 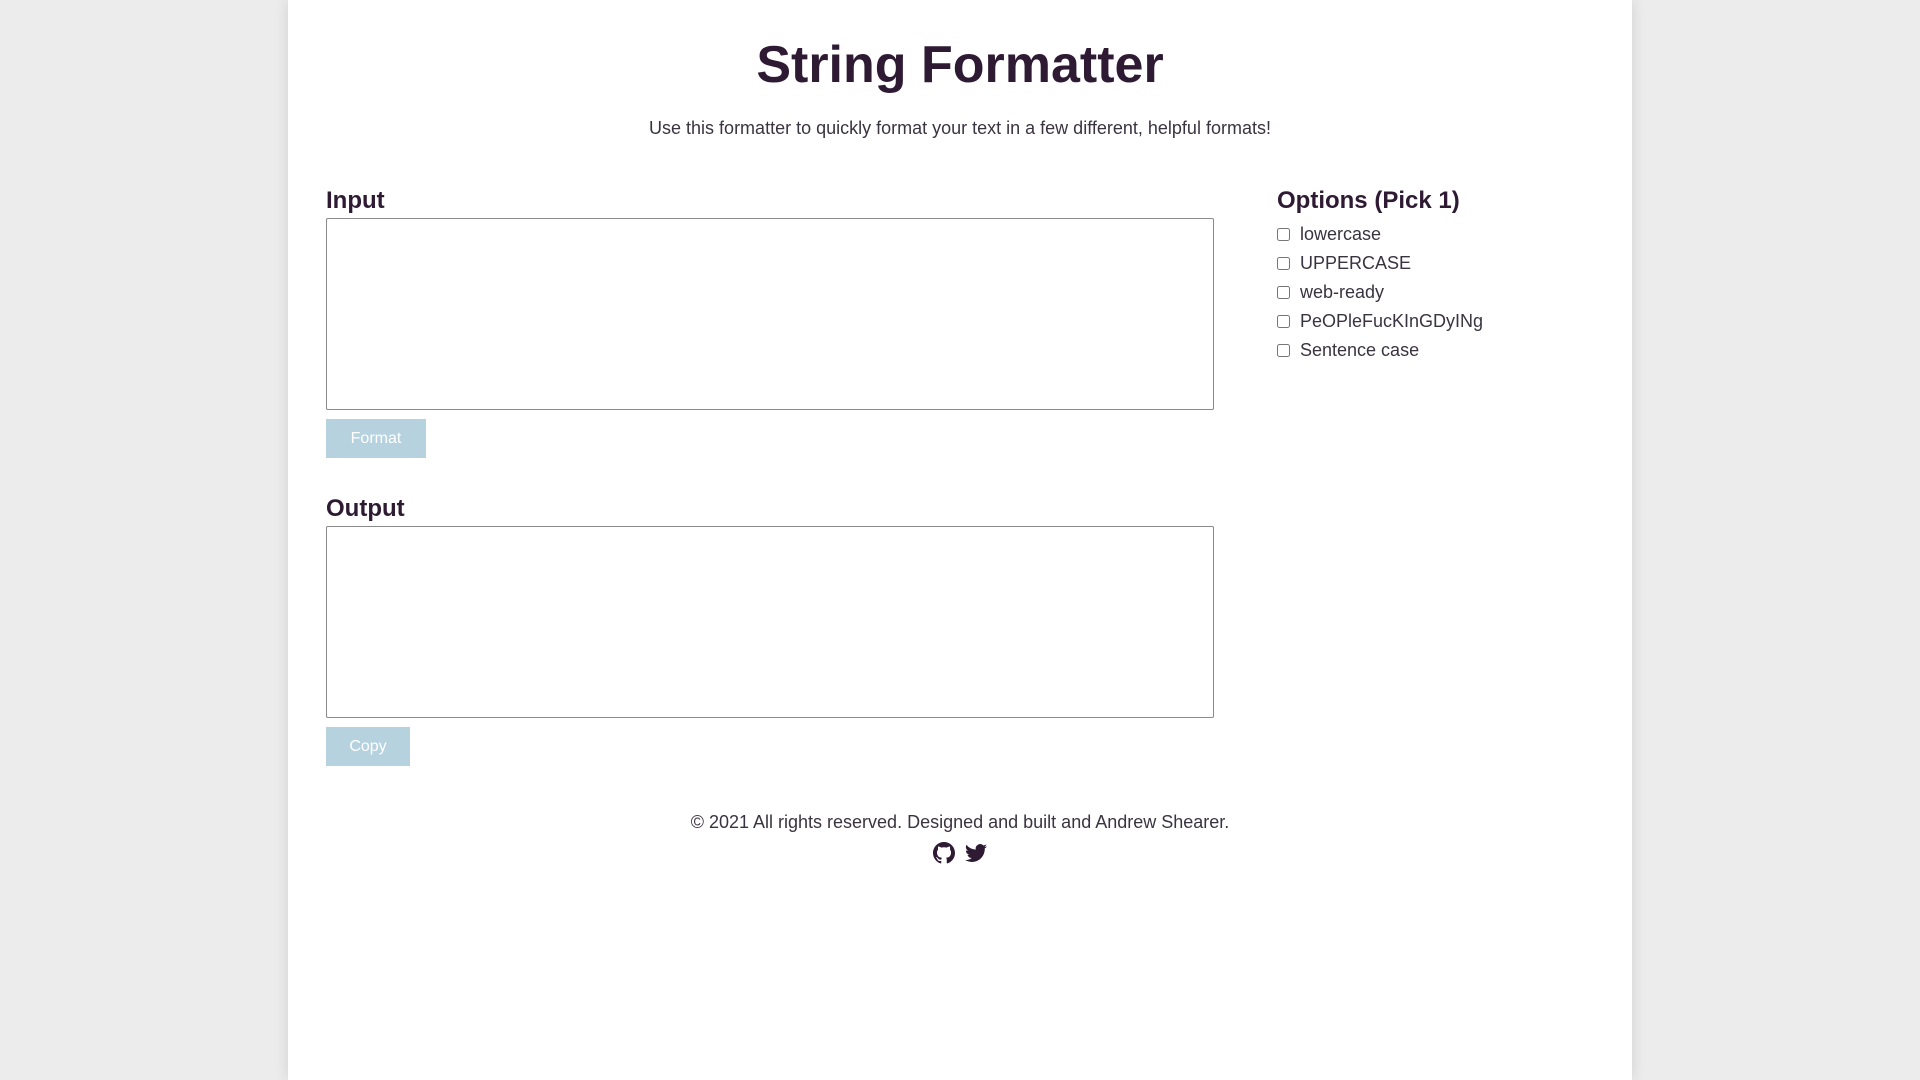 I want to click on option-web-ready: web-ready, so click(x=1380, y=292).